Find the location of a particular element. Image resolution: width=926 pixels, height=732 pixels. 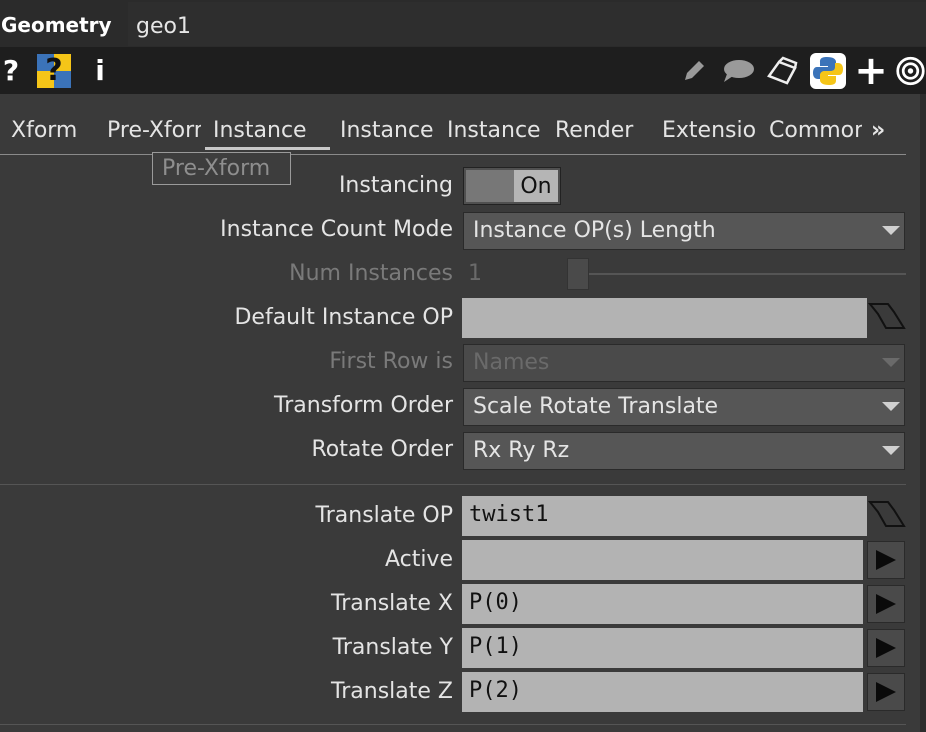

clone-icon is located at coordinates (782, 70).